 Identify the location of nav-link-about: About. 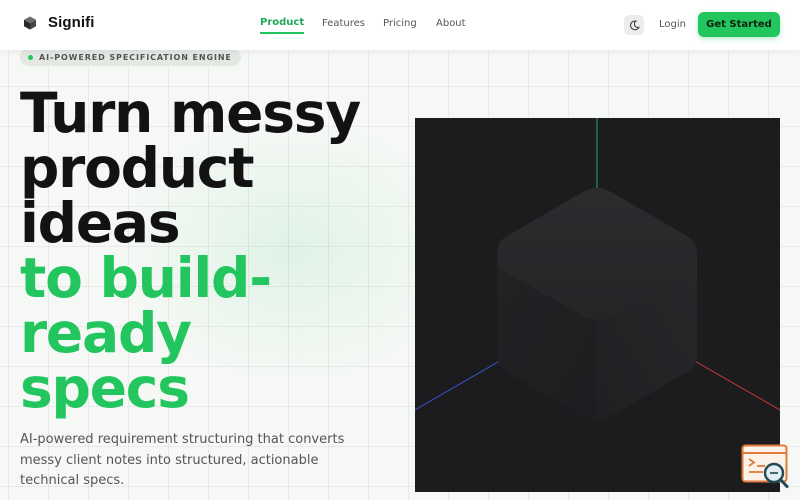
(451, 23).